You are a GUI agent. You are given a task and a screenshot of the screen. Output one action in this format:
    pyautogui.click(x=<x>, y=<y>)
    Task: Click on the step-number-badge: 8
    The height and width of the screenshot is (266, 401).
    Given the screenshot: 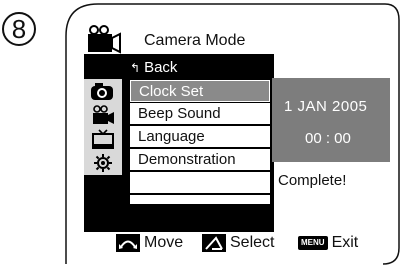 What is the action you would take?
    pyautogui.click(x=19, y=29)
    